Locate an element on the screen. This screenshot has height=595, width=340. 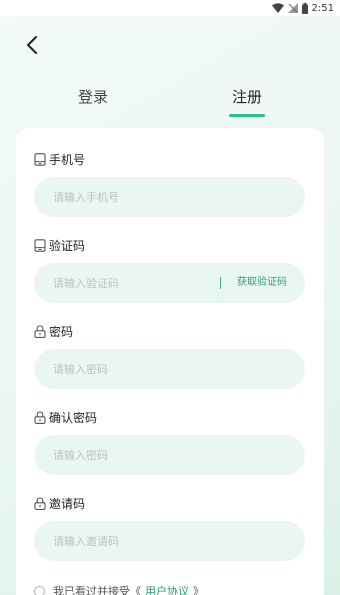
invite-code-label-text: 邀请码 is located at coordinates (67, 504).